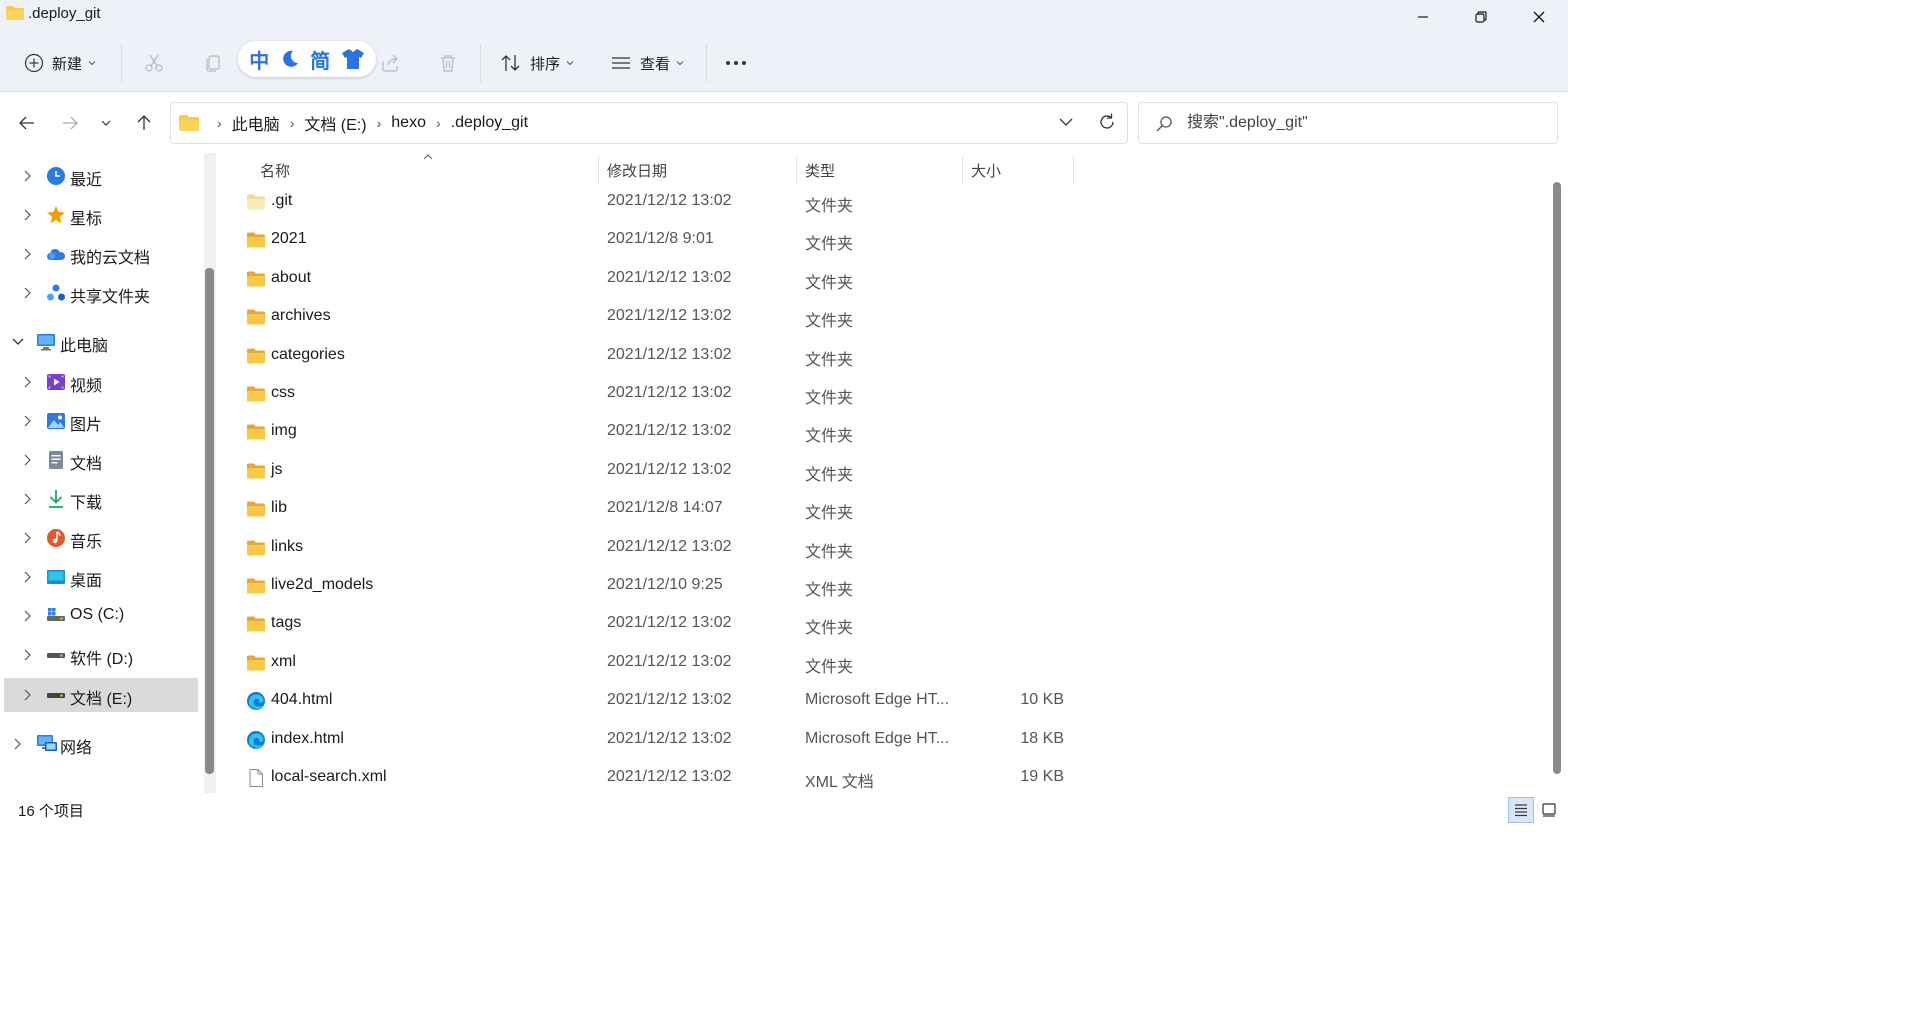 The width and height of the screenshot is (1920, 1009). What do you see at coordinates (736, 63) in the screenshot?
I see `more-button` at bounding box center [736, 63].